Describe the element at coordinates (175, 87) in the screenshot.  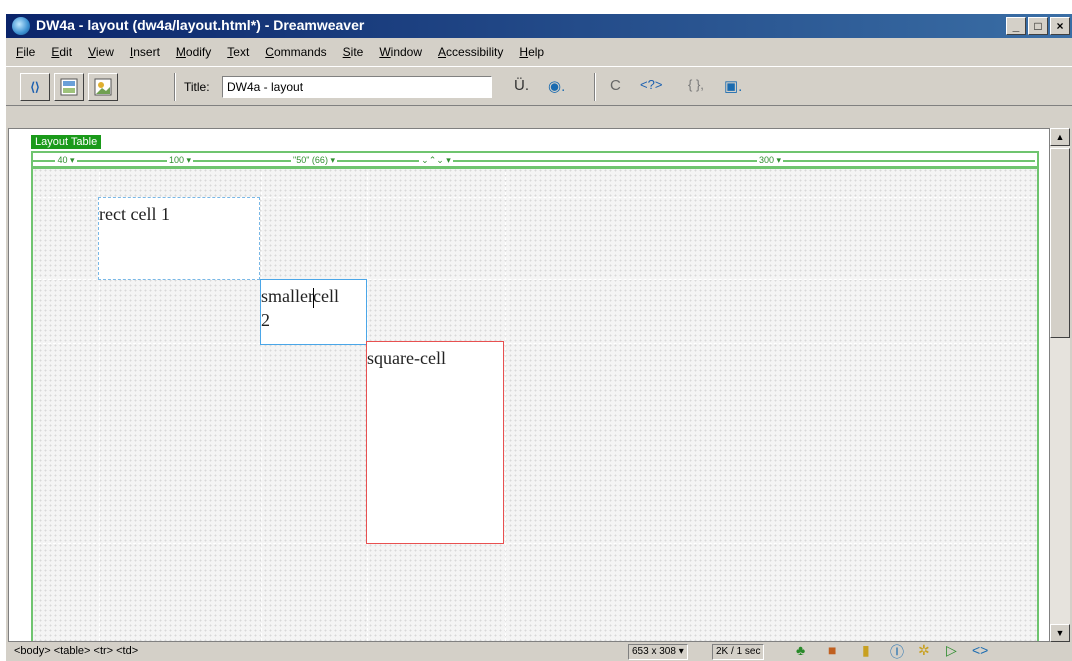
I see `toolbar-separator` at that location.